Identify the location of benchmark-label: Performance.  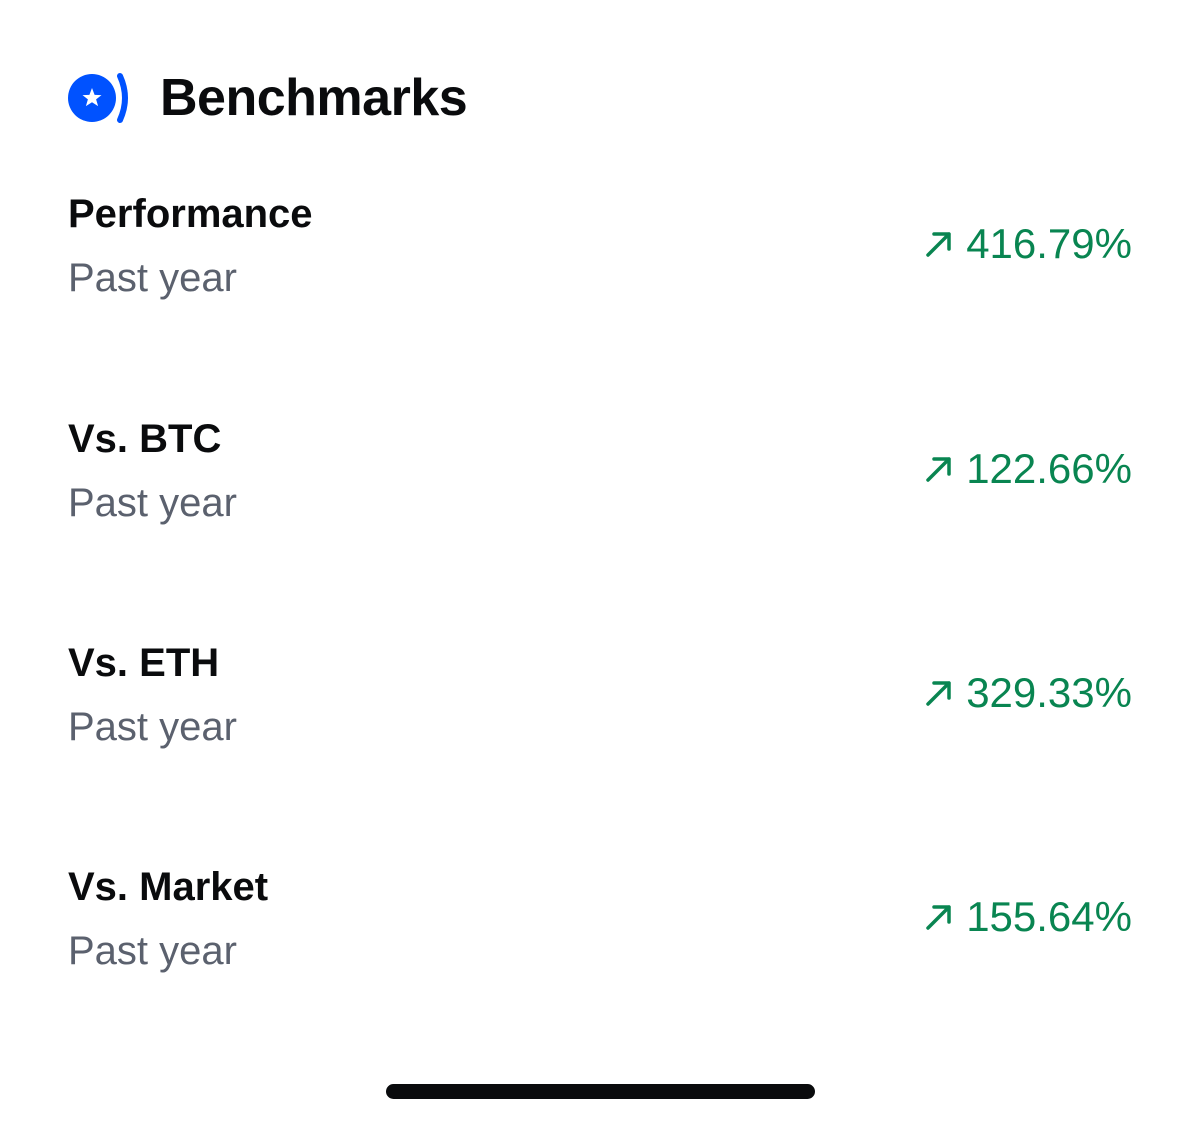
(190, 214).